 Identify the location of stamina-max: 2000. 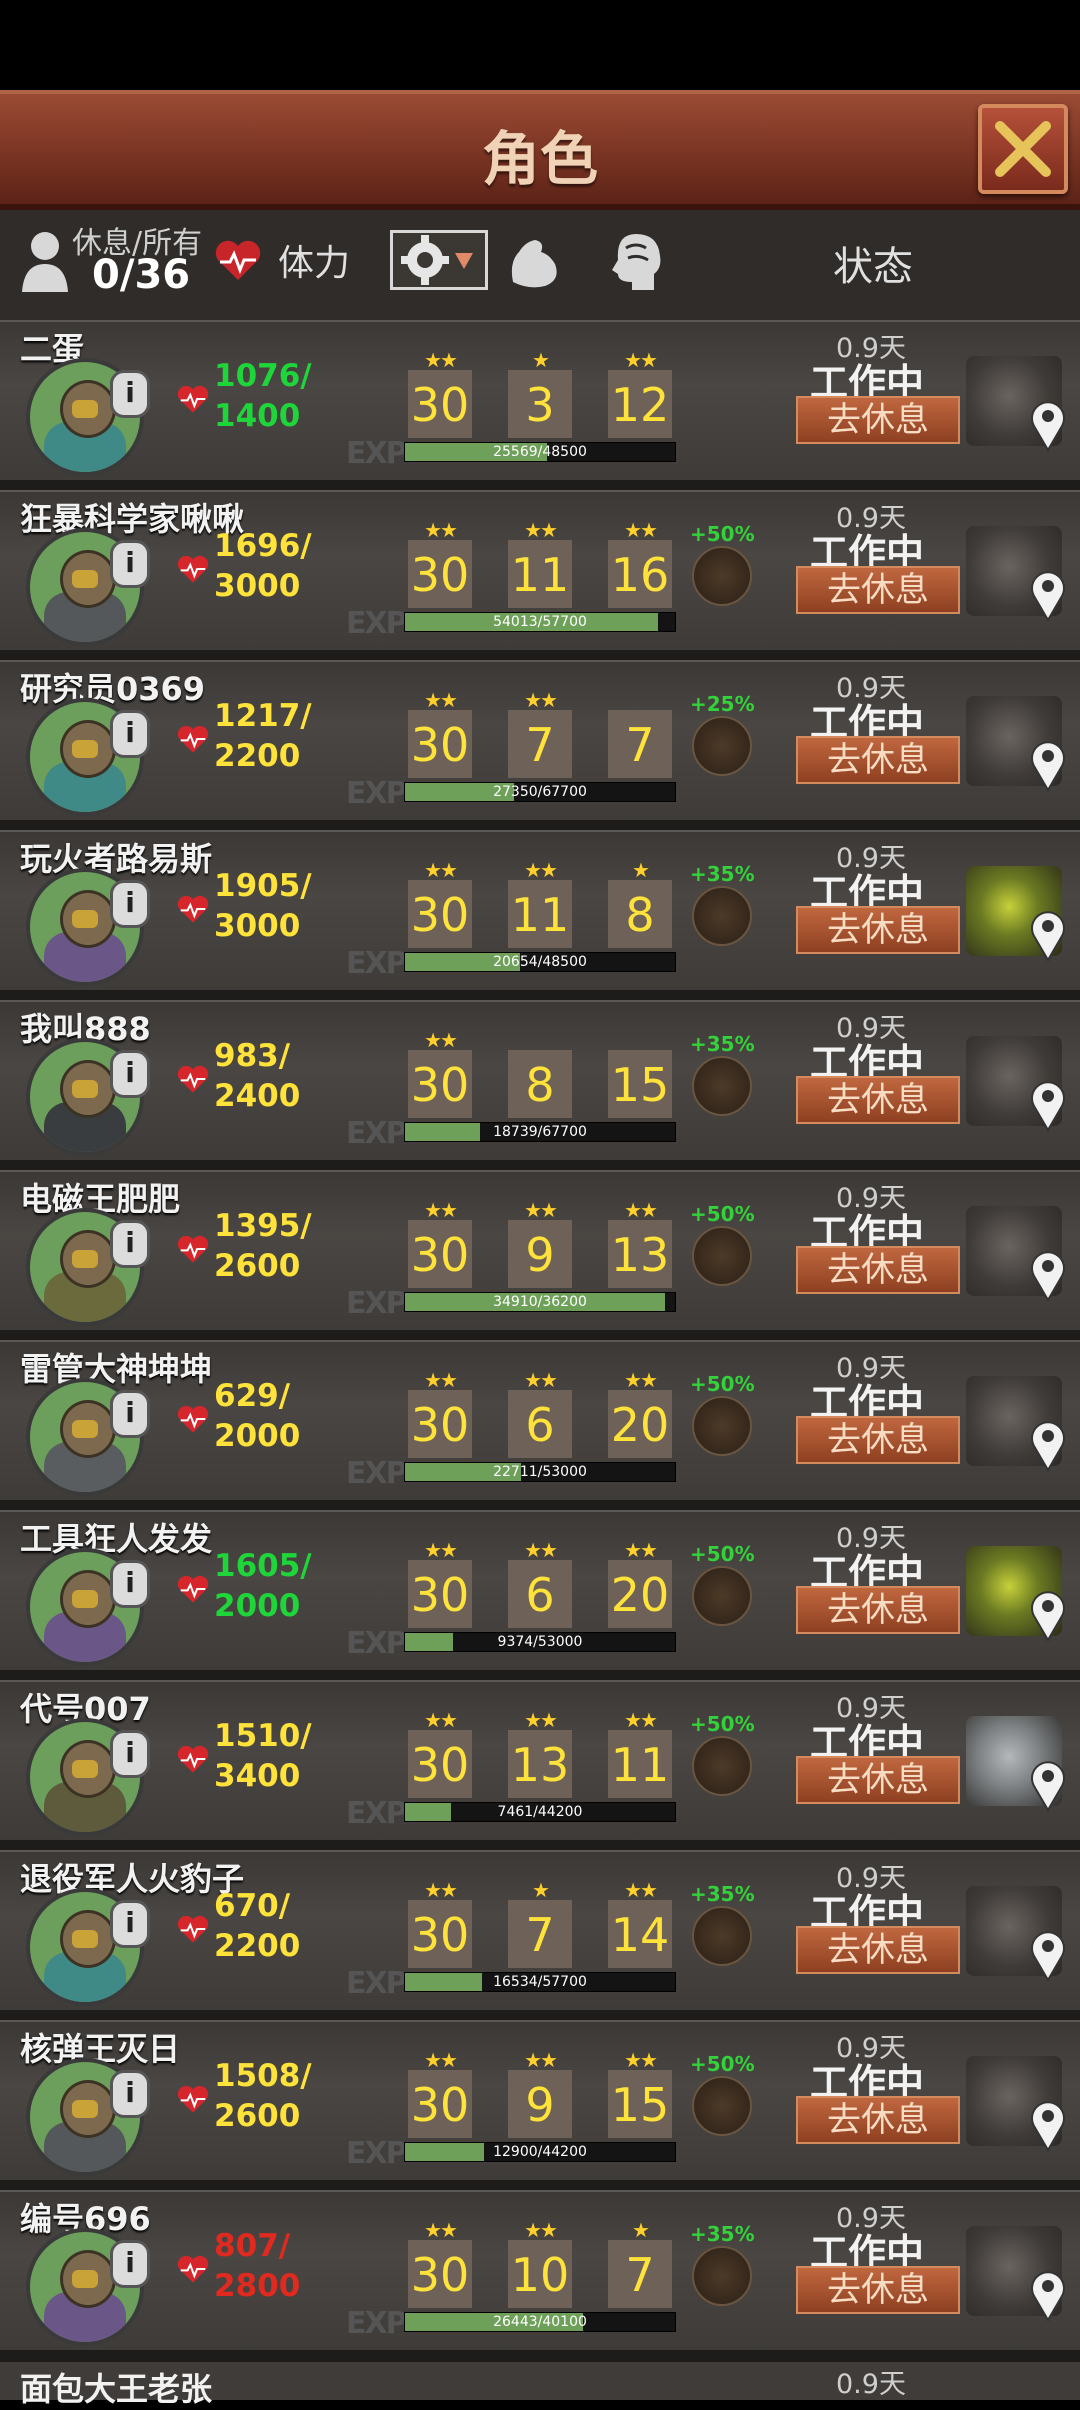
(257, 1606).